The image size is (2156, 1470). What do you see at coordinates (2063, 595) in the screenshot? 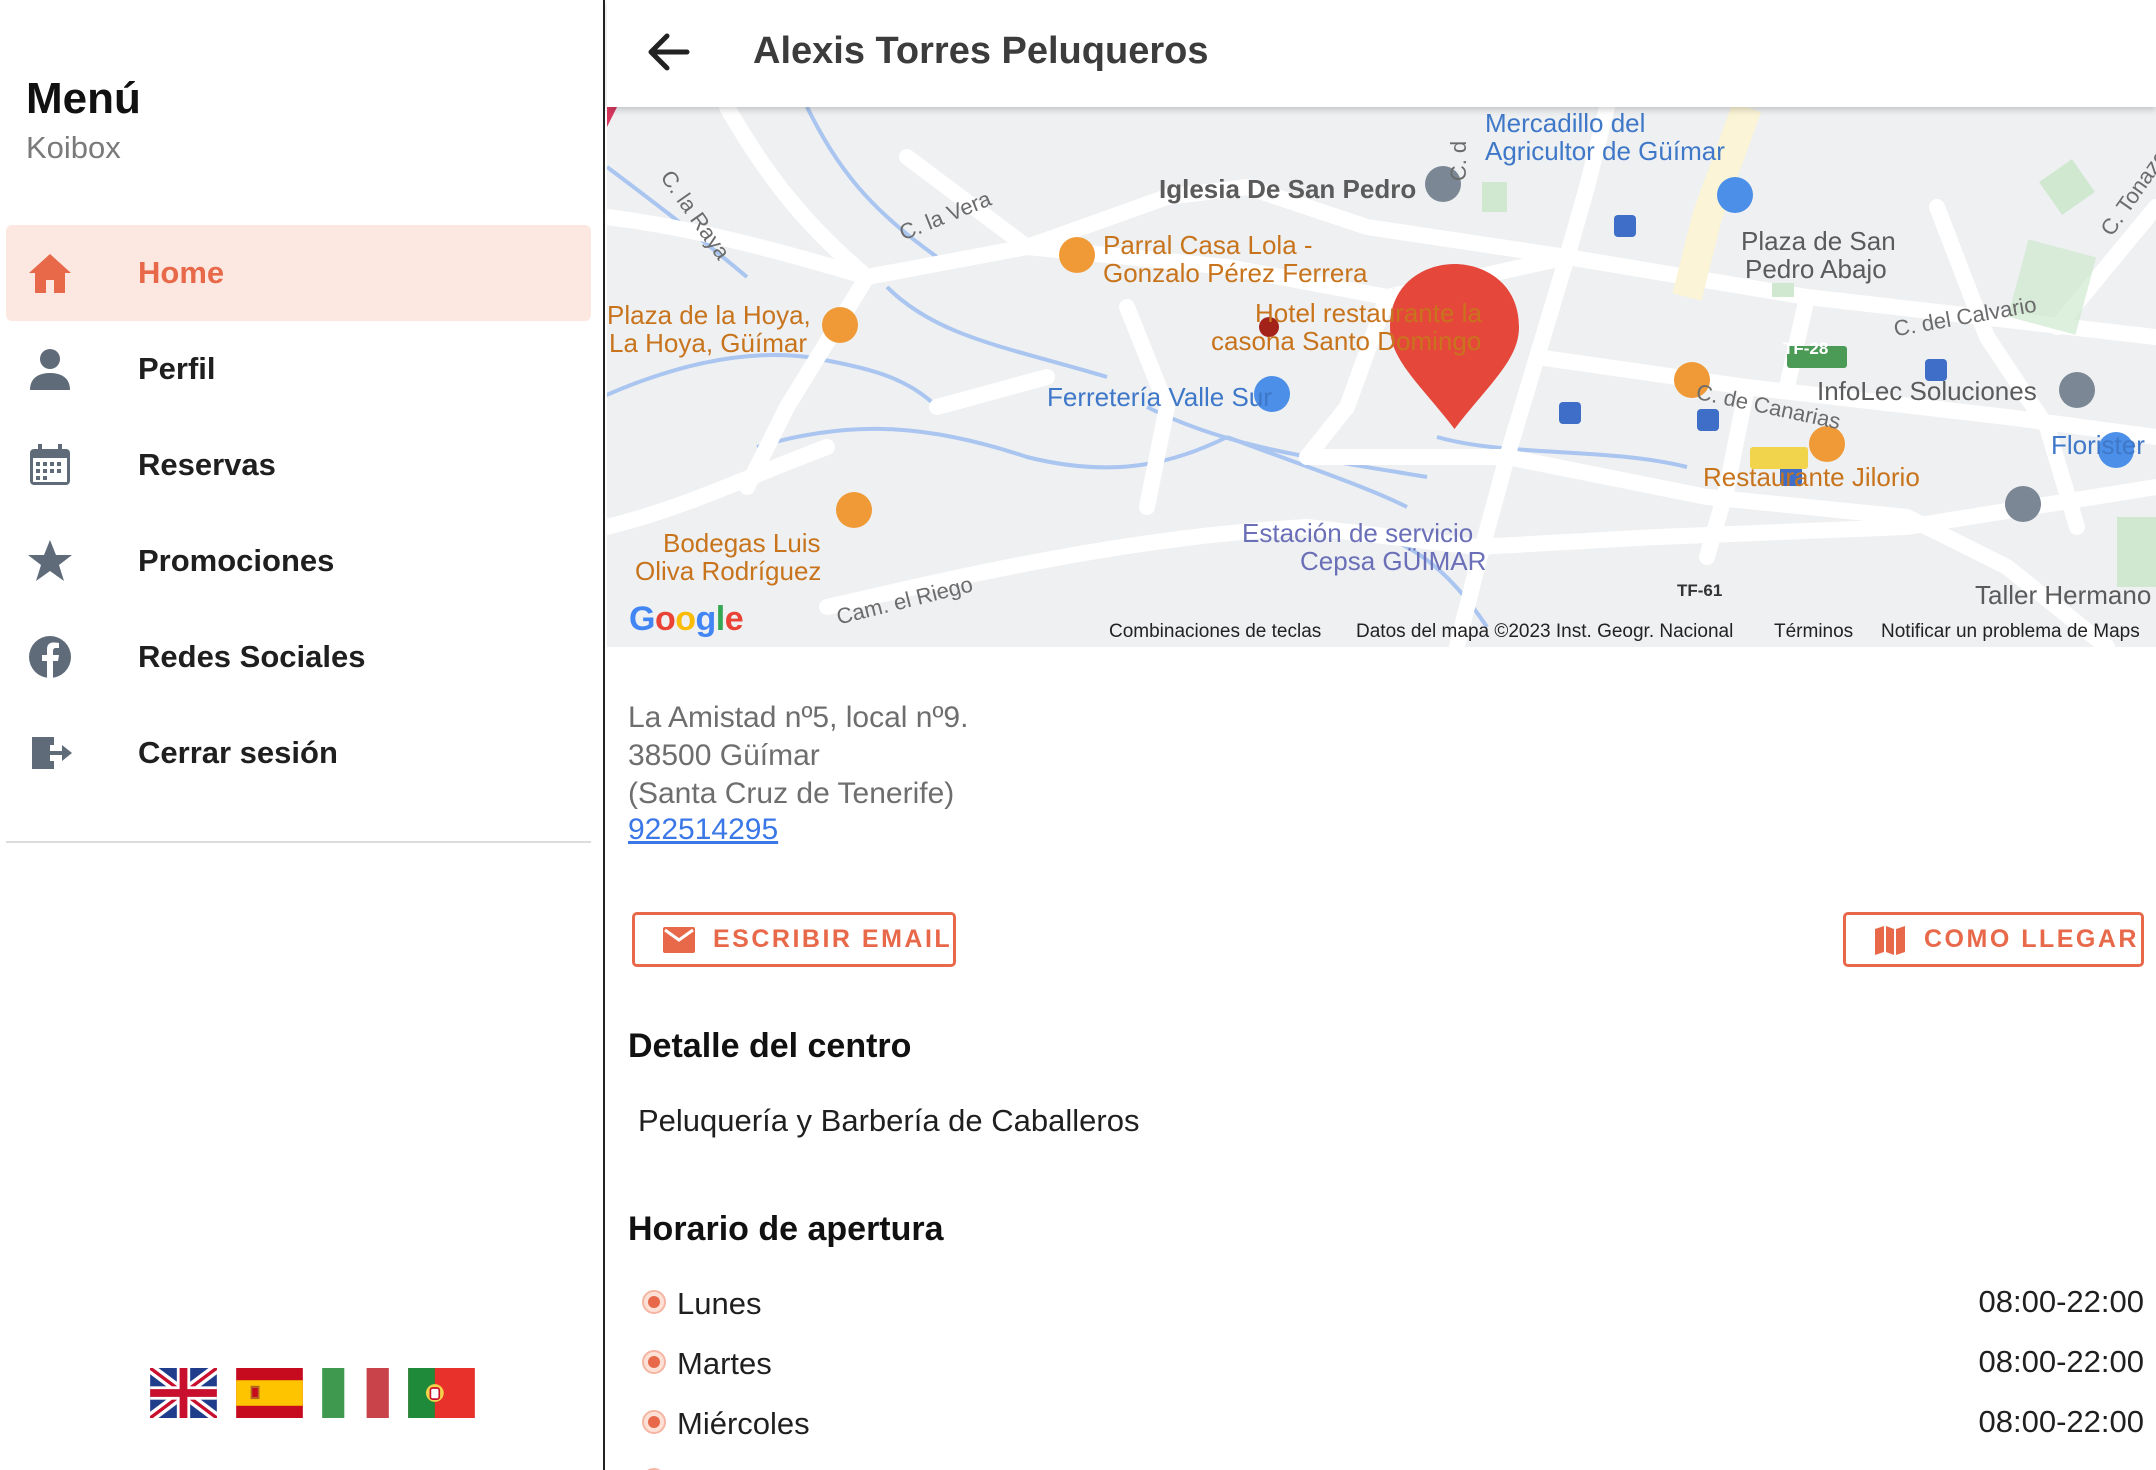
I see `map-label: Taller Hermano` at bounding box center [2063, 595].